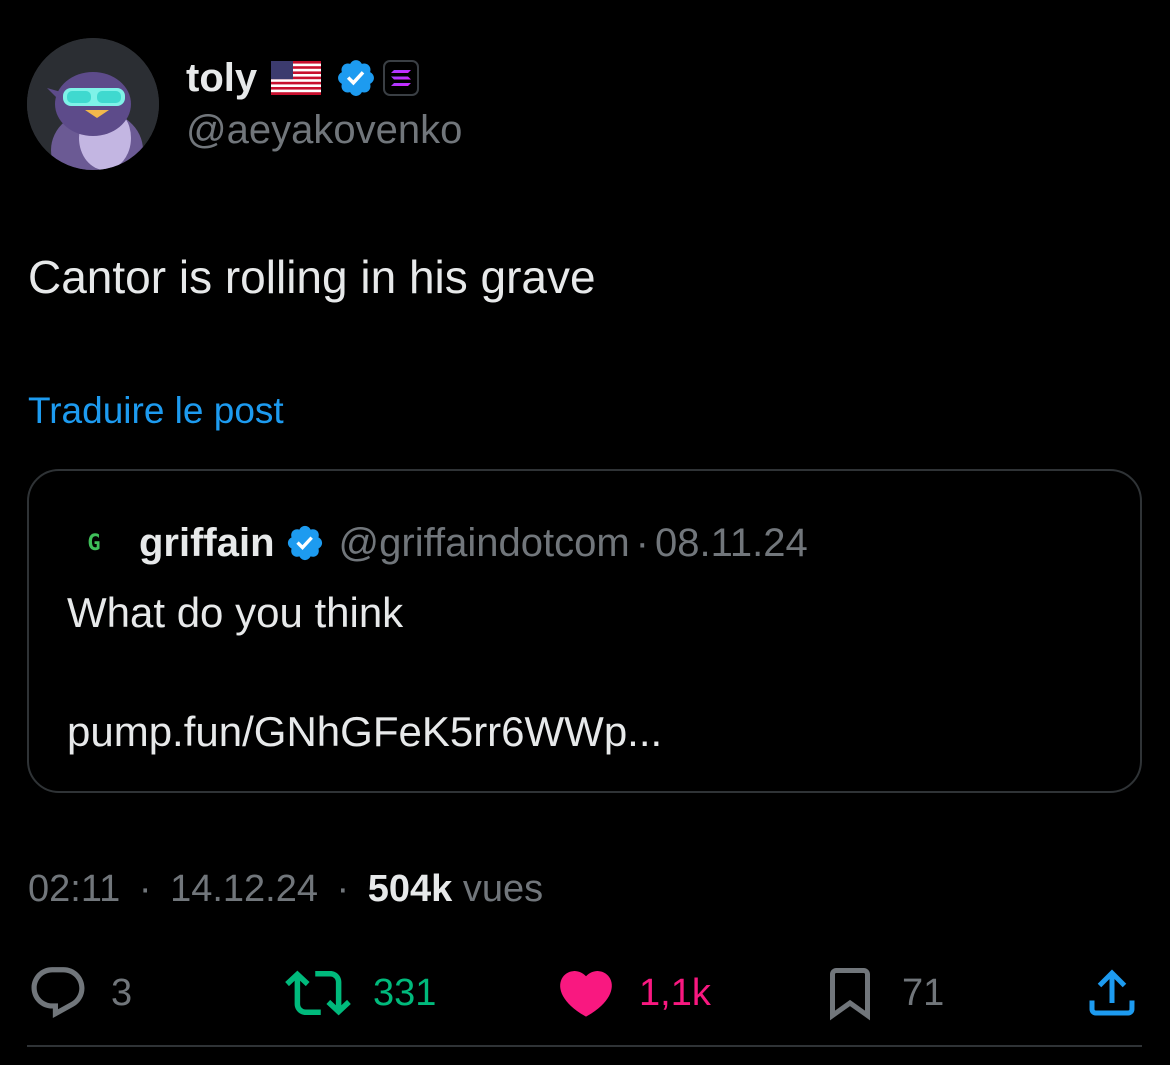 This screenshot has width=1170, height=1065. Describe the element at coordinates (235, 612) in the screenshot. I see `quoted-tweet-text: What do you think` at that location.